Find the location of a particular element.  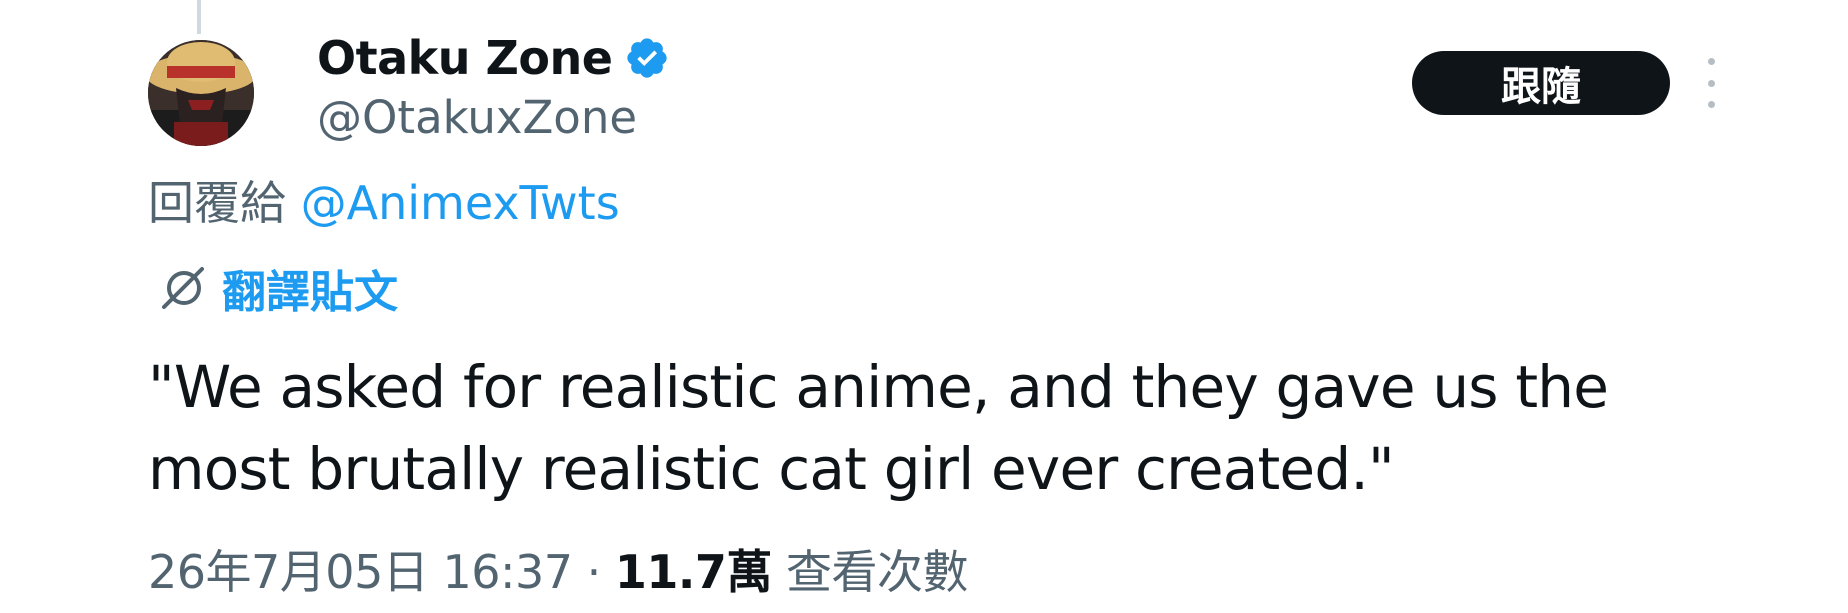

reply-context: 回覆給 @AnimexTwts is located at coordinates (384, 203).